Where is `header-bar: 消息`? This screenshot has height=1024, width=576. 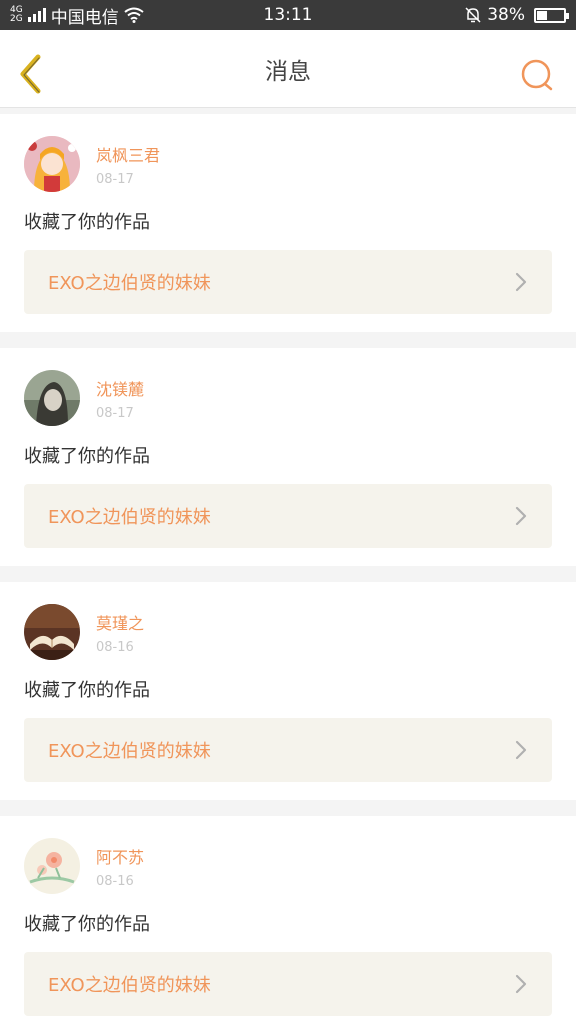
header-bar: 消息 is located at coordinates (288, 69).